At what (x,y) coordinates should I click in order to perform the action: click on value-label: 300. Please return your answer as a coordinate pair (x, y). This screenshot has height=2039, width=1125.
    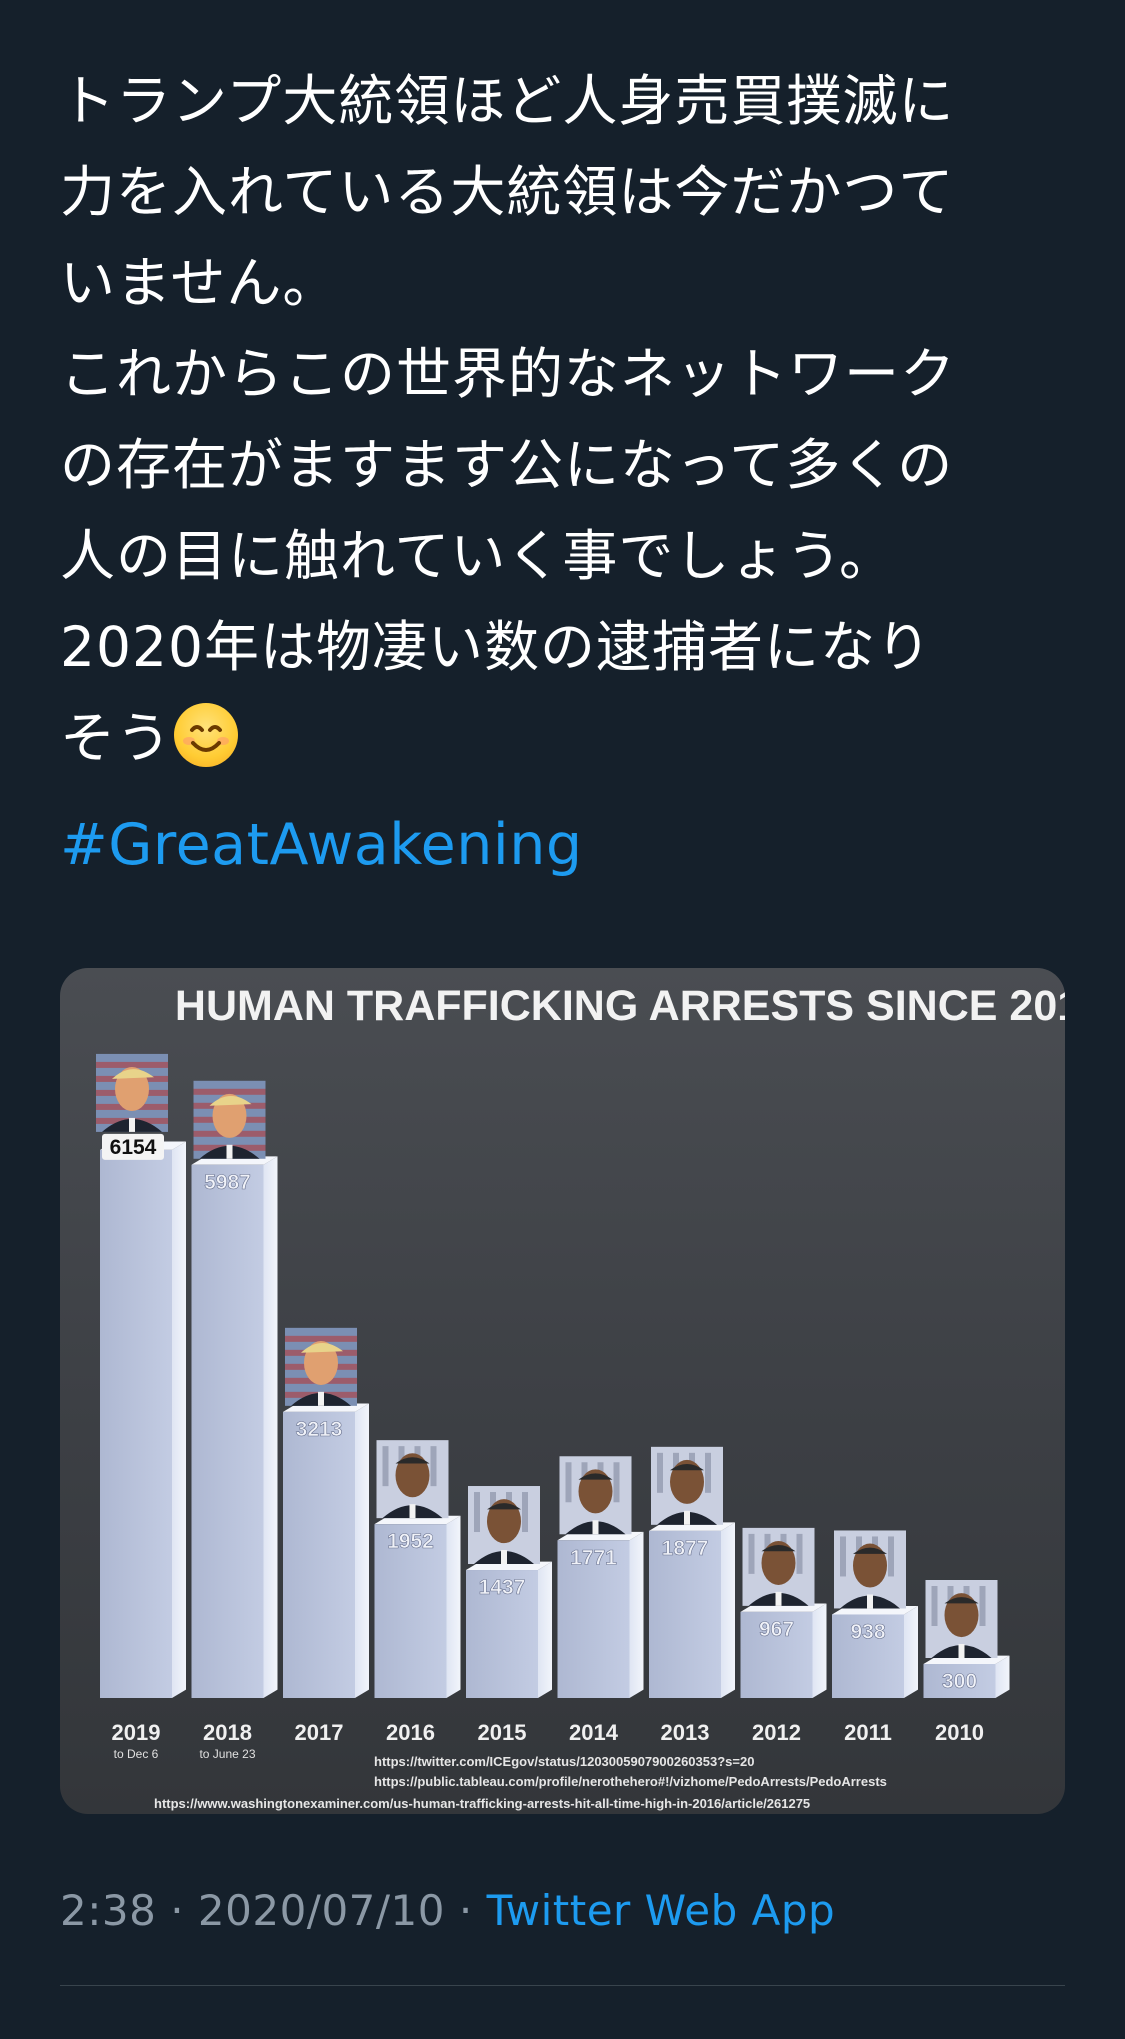
    Looking at the image, I should click on (959, 1681).